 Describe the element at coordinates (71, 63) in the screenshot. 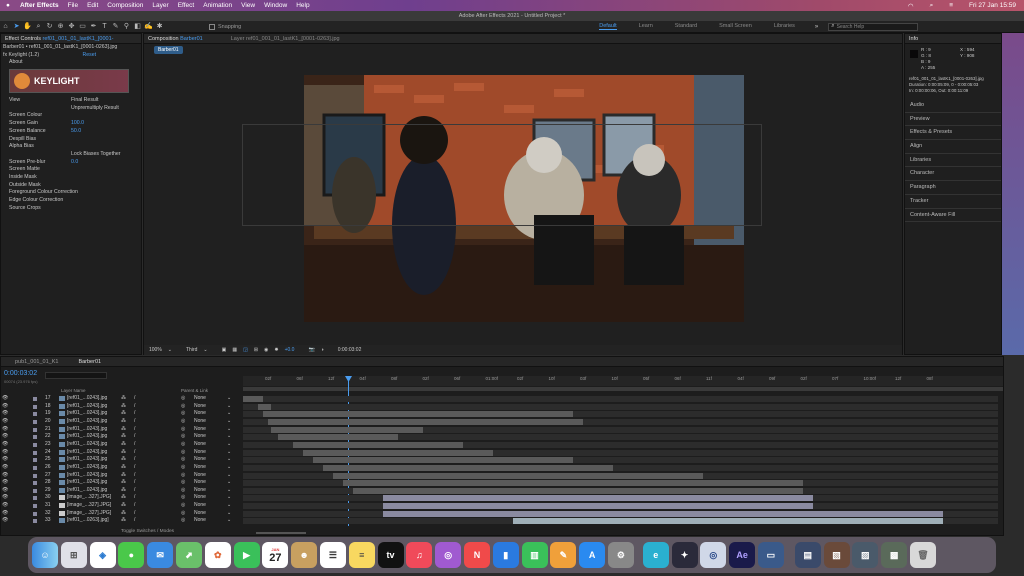

I see `about-row: About` at that location.